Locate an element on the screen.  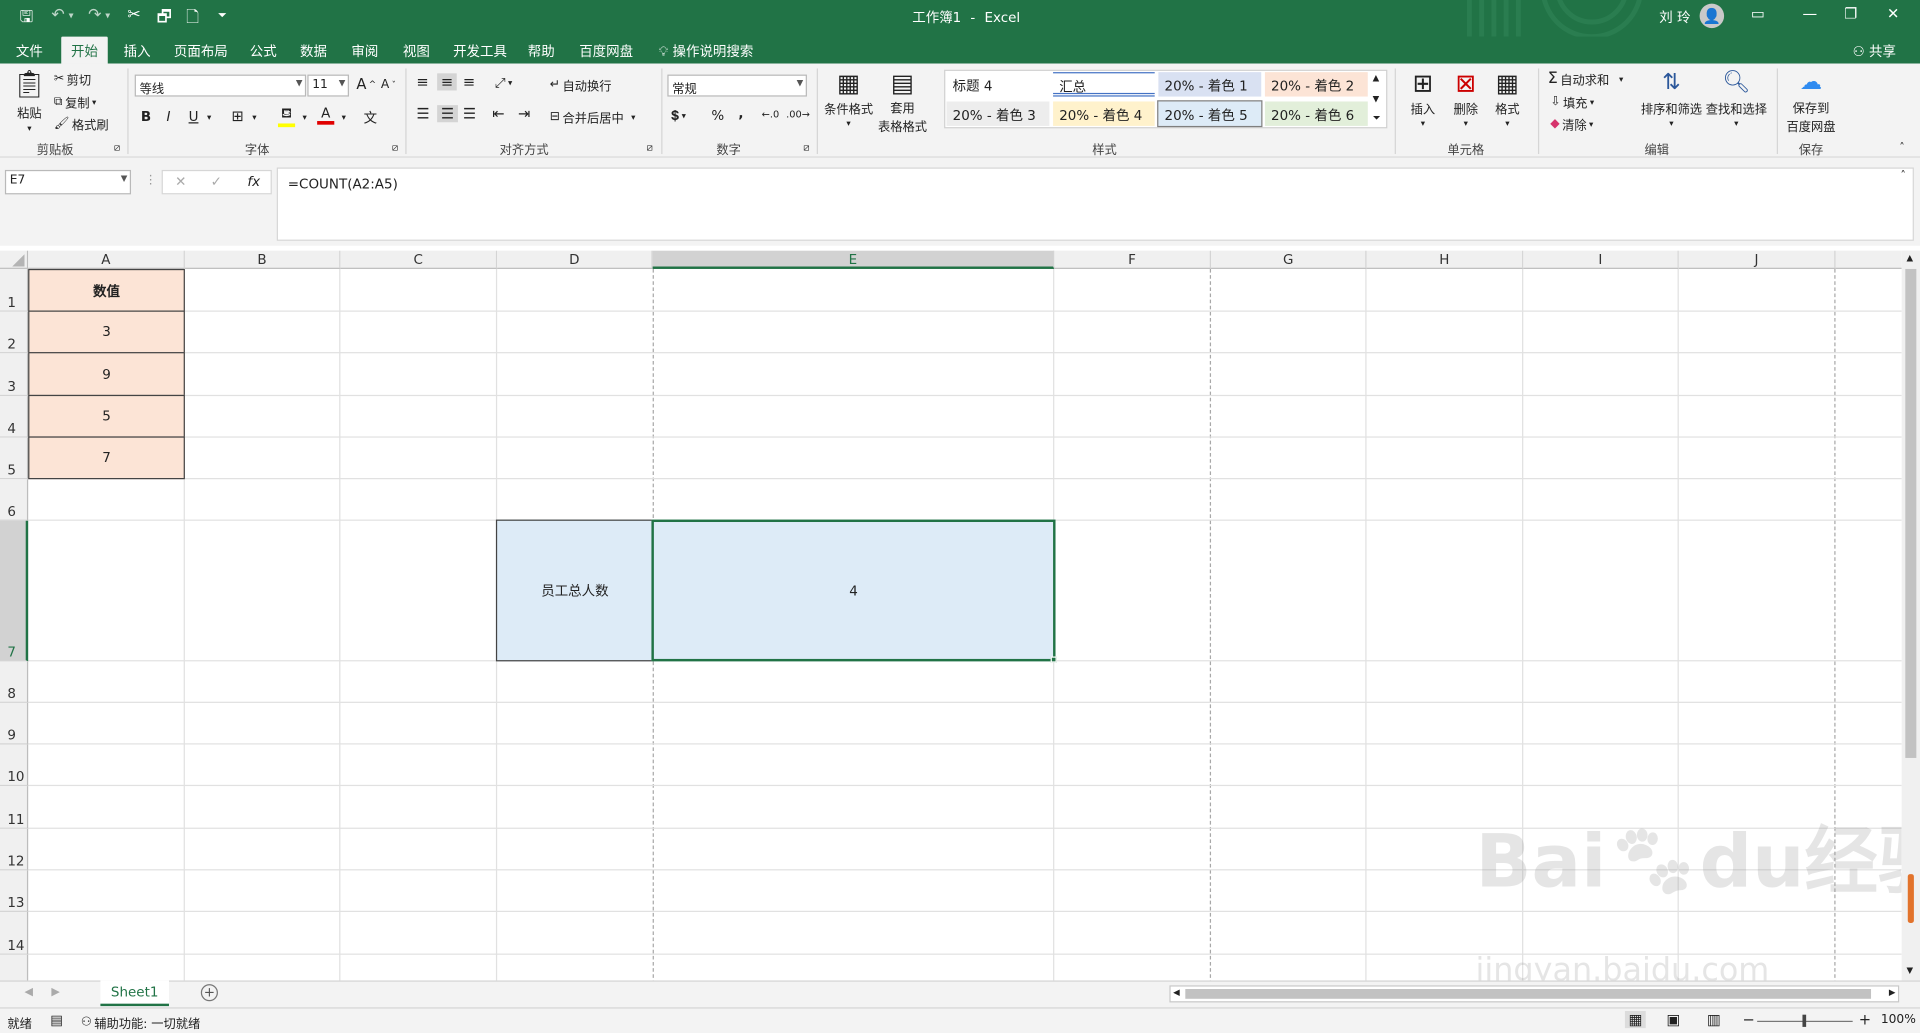
row-header-9: 9 is located at coordinates (14, 723).